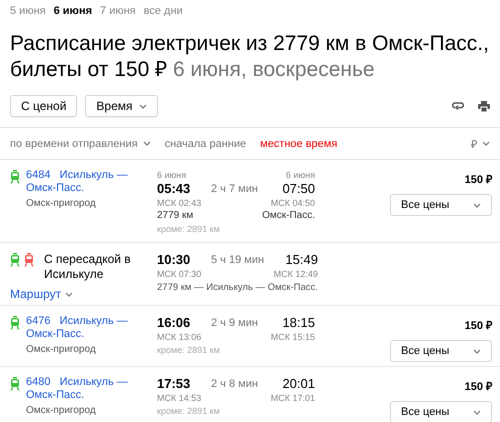  Describe the element at coordinates (172, 175) in the screenshot. I see `departure-date: 6 июня` at that location.